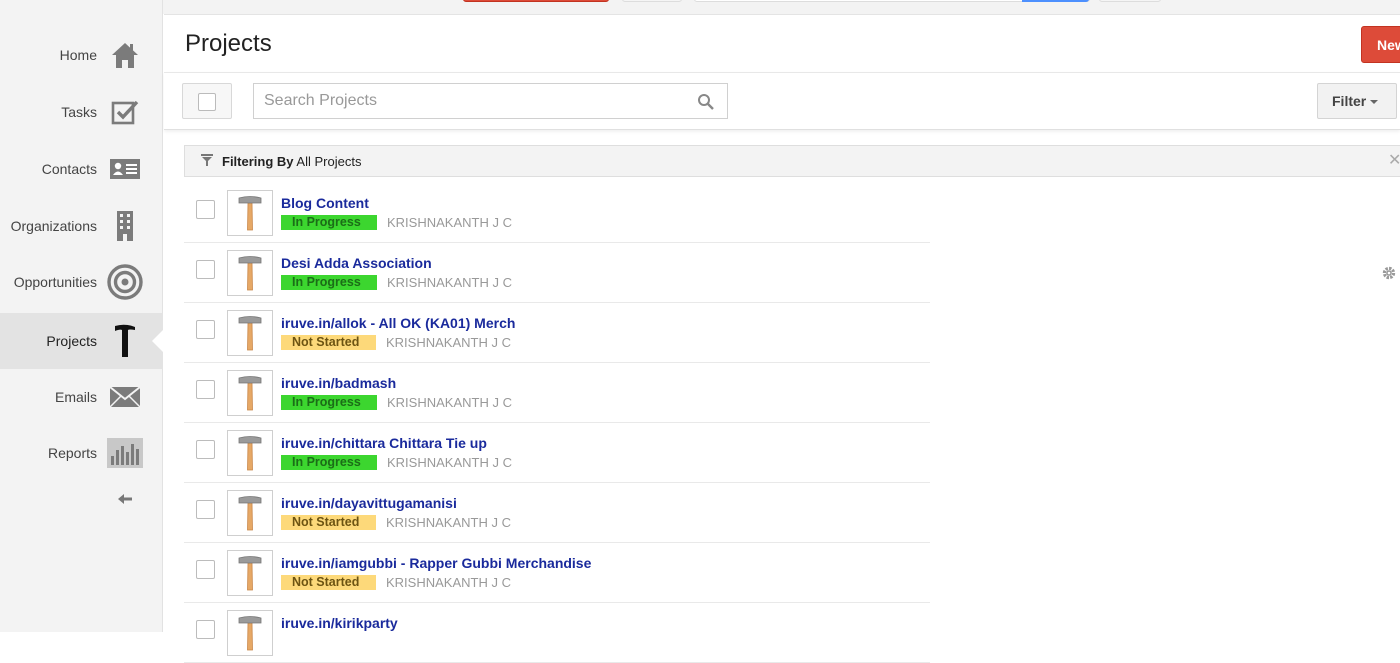 Image resolution: width=1400 pixels, height=663 pixels. What do you see at coordinates (72, 453) in the screenshot?
I see `sidebar-item-label: Reports` at bounding box center [72, 453].